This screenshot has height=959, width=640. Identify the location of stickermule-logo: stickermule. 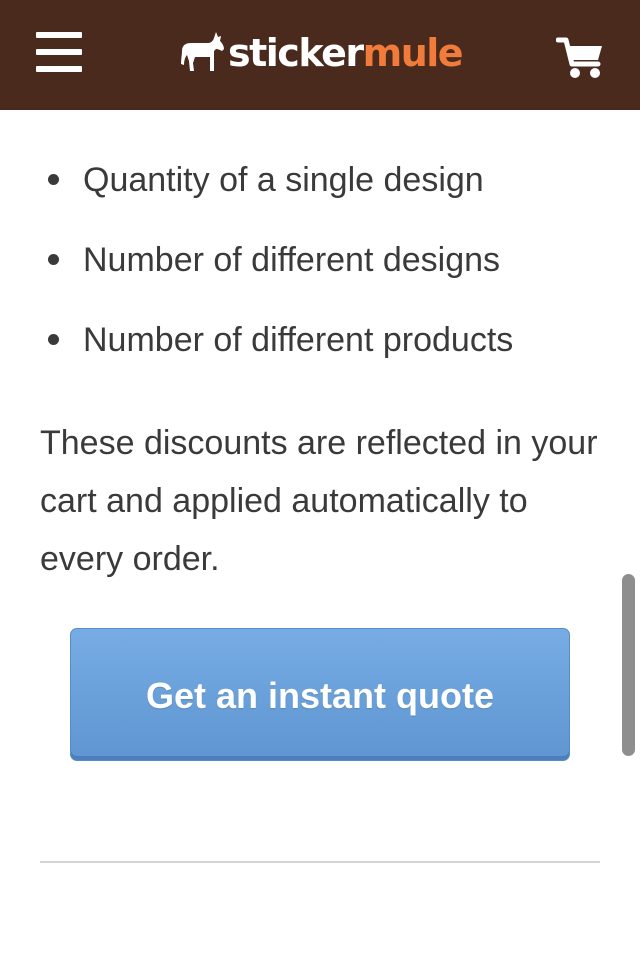
(321, 53).